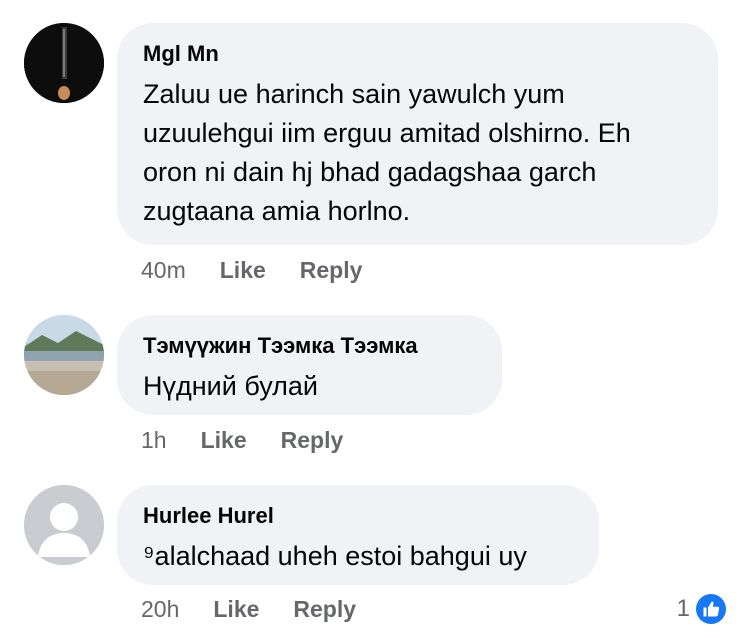  What do you see at coordinates (335, 556) in the screenshot?
I see `comment-text: ⁹alalchaad uheh estoi bahgui uy` at bounding box center [335, 556].